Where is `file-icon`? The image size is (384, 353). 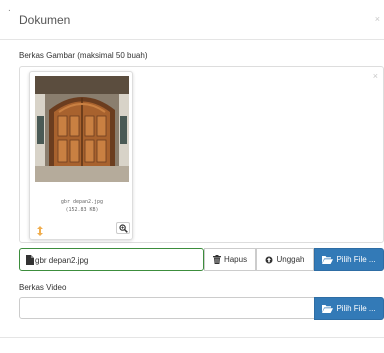 file-icon is located at coordinates (30, 260).